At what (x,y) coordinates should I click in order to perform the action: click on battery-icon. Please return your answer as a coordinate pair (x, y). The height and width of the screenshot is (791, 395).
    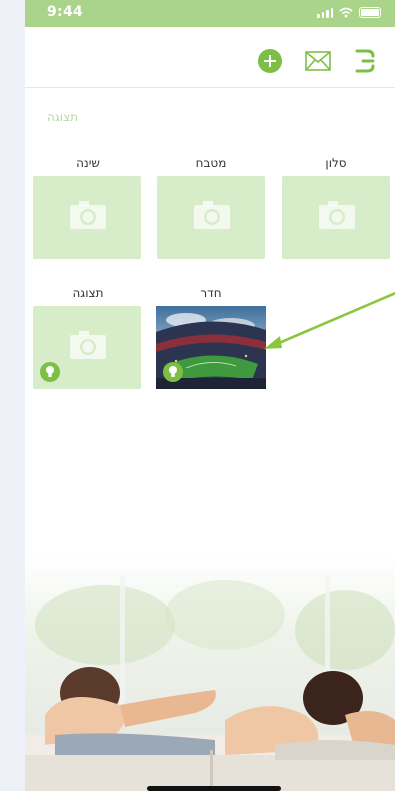
    Looking at the image, I should click on (370, 12).